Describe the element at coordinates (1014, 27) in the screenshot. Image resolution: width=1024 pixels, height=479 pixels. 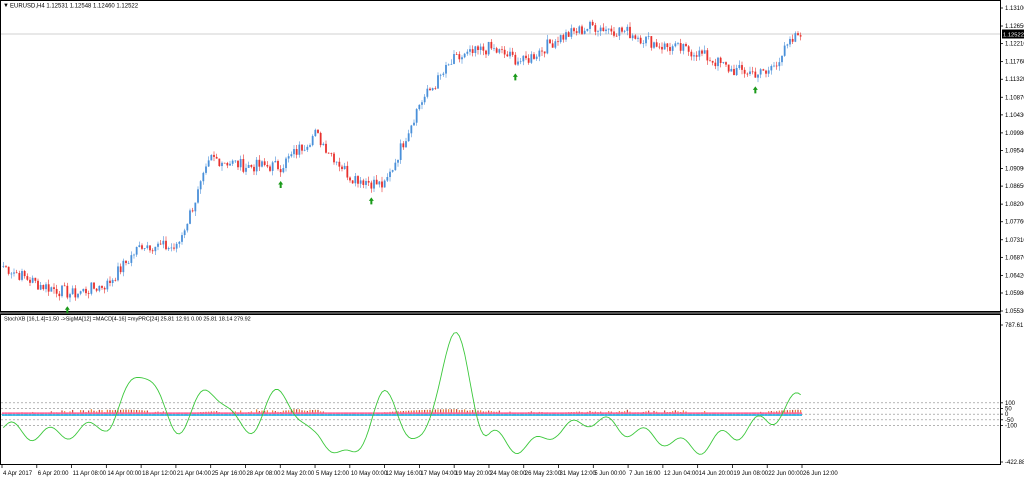
I see `price-axis-label: 1.12650` at that location.